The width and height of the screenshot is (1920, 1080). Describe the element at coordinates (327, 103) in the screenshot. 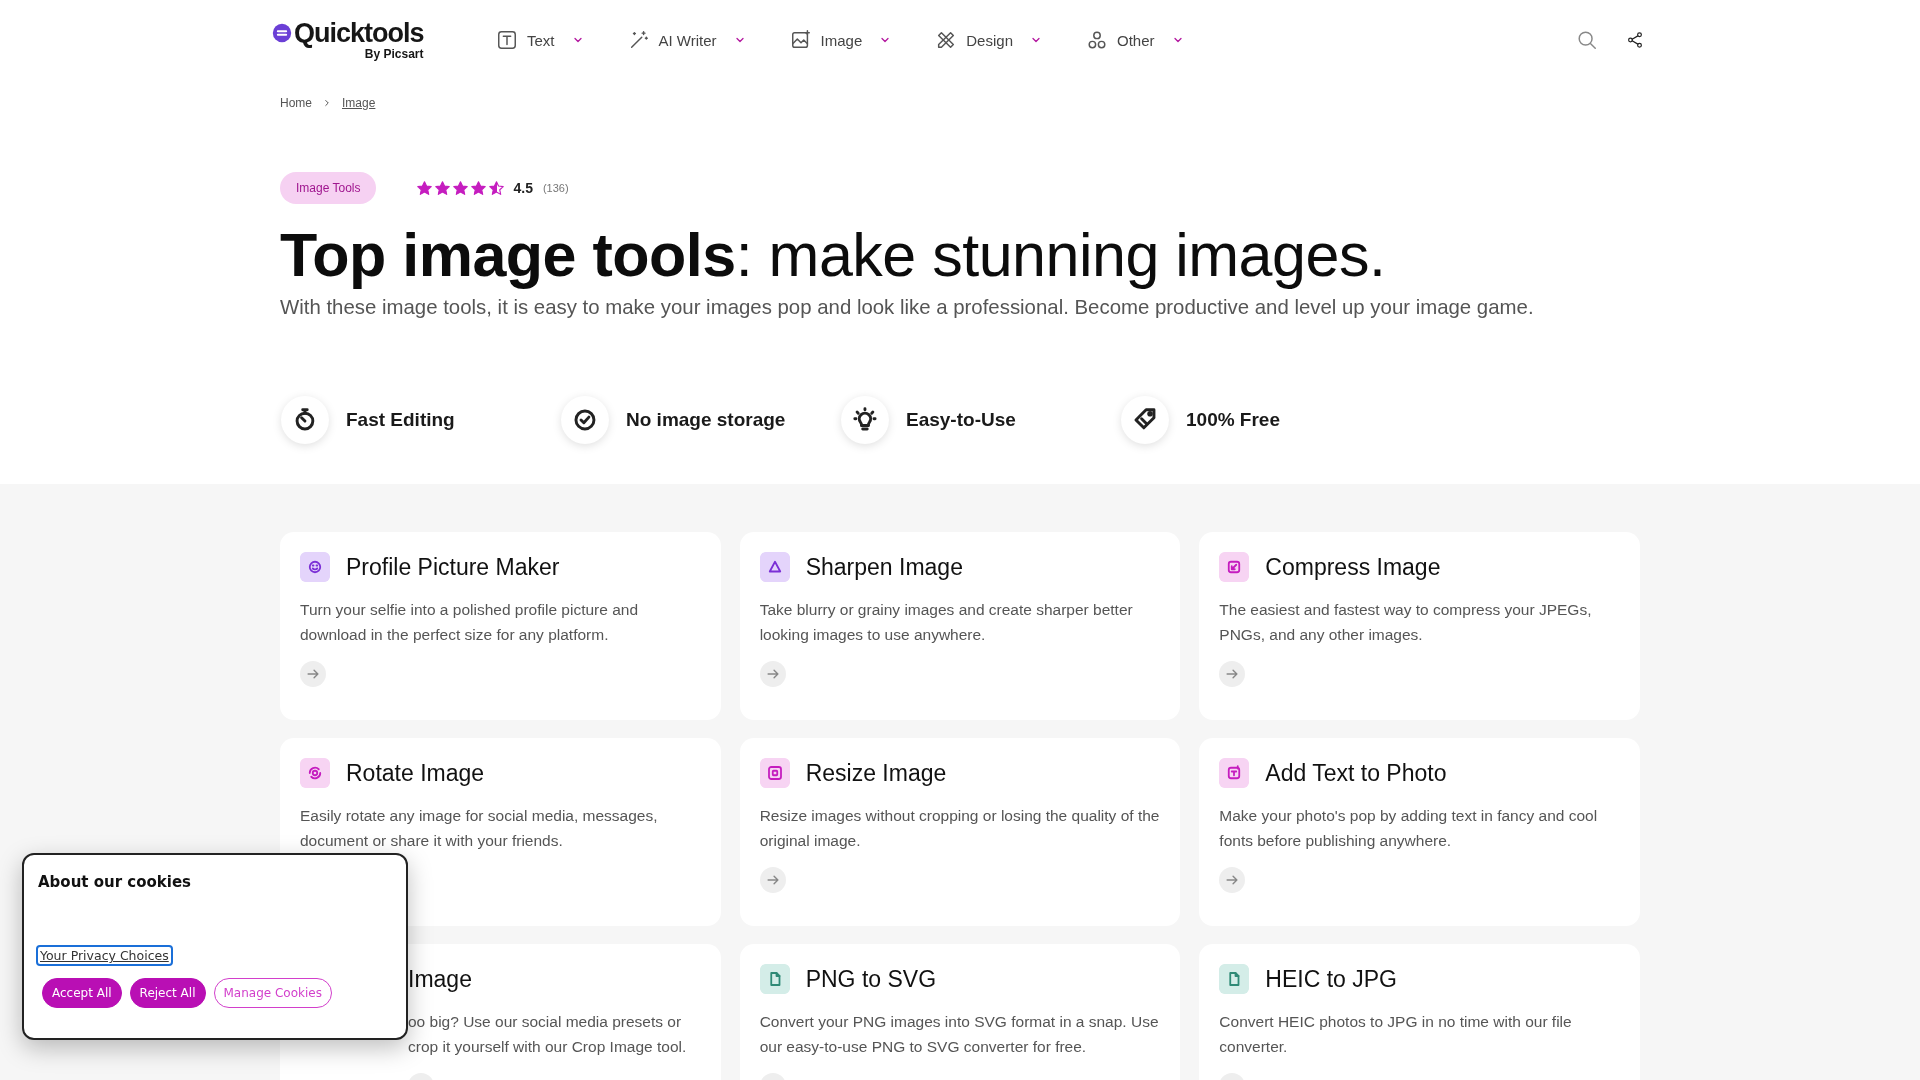

I see `chevron-right-icon` at that location.